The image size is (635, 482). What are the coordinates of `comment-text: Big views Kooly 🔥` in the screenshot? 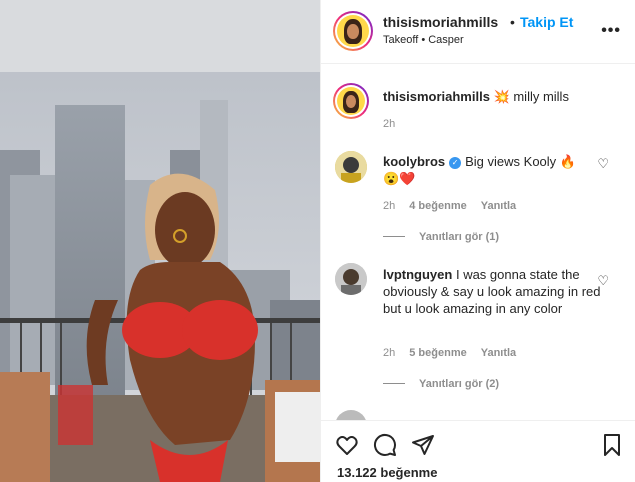 It's located at (520, 161).